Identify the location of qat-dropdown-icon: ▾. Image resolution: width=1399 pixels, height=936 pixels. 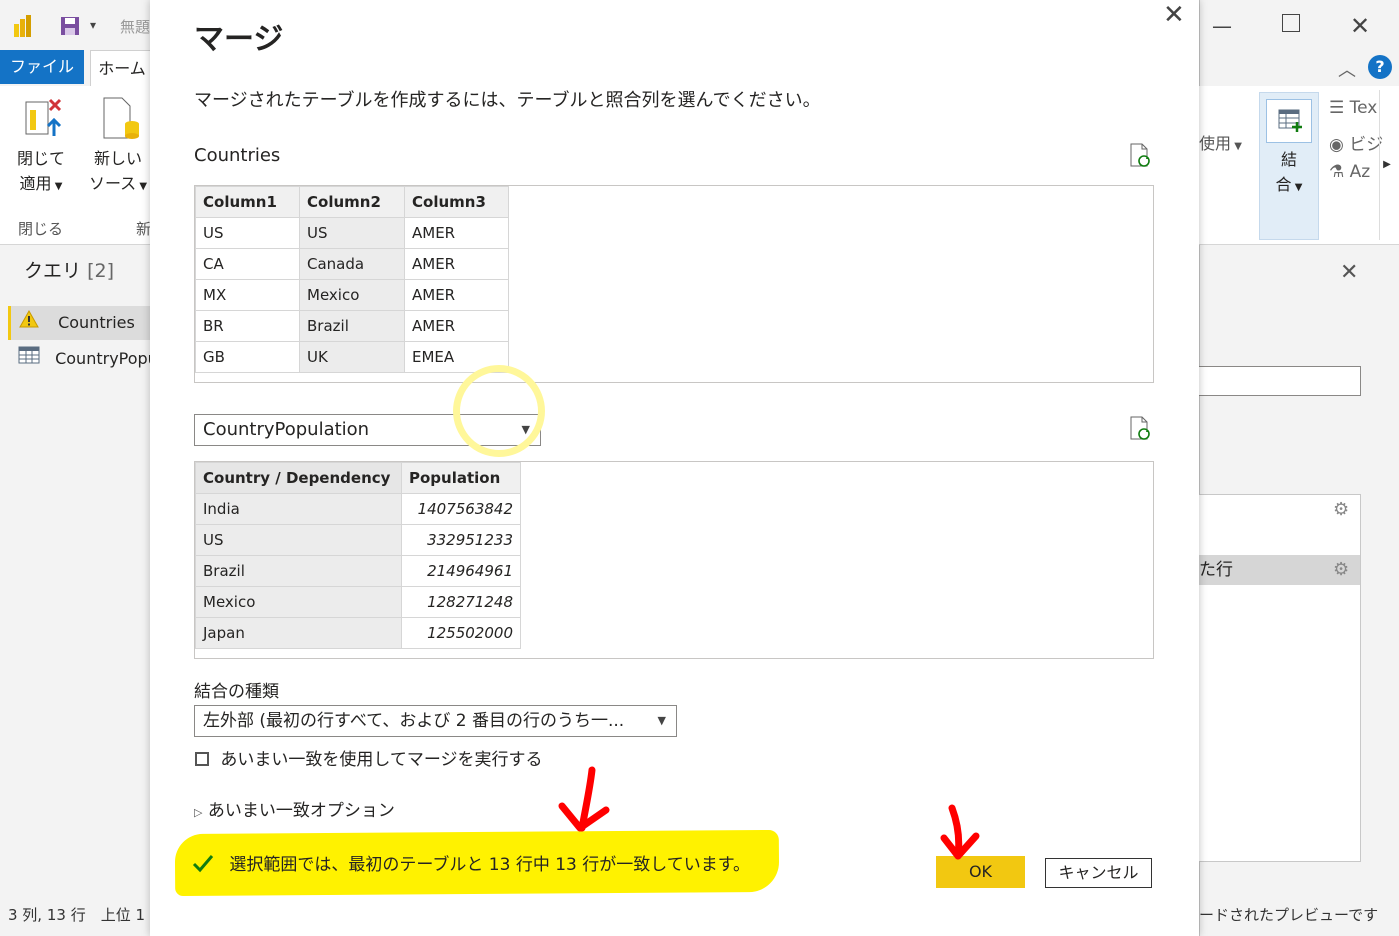
(93, 32).